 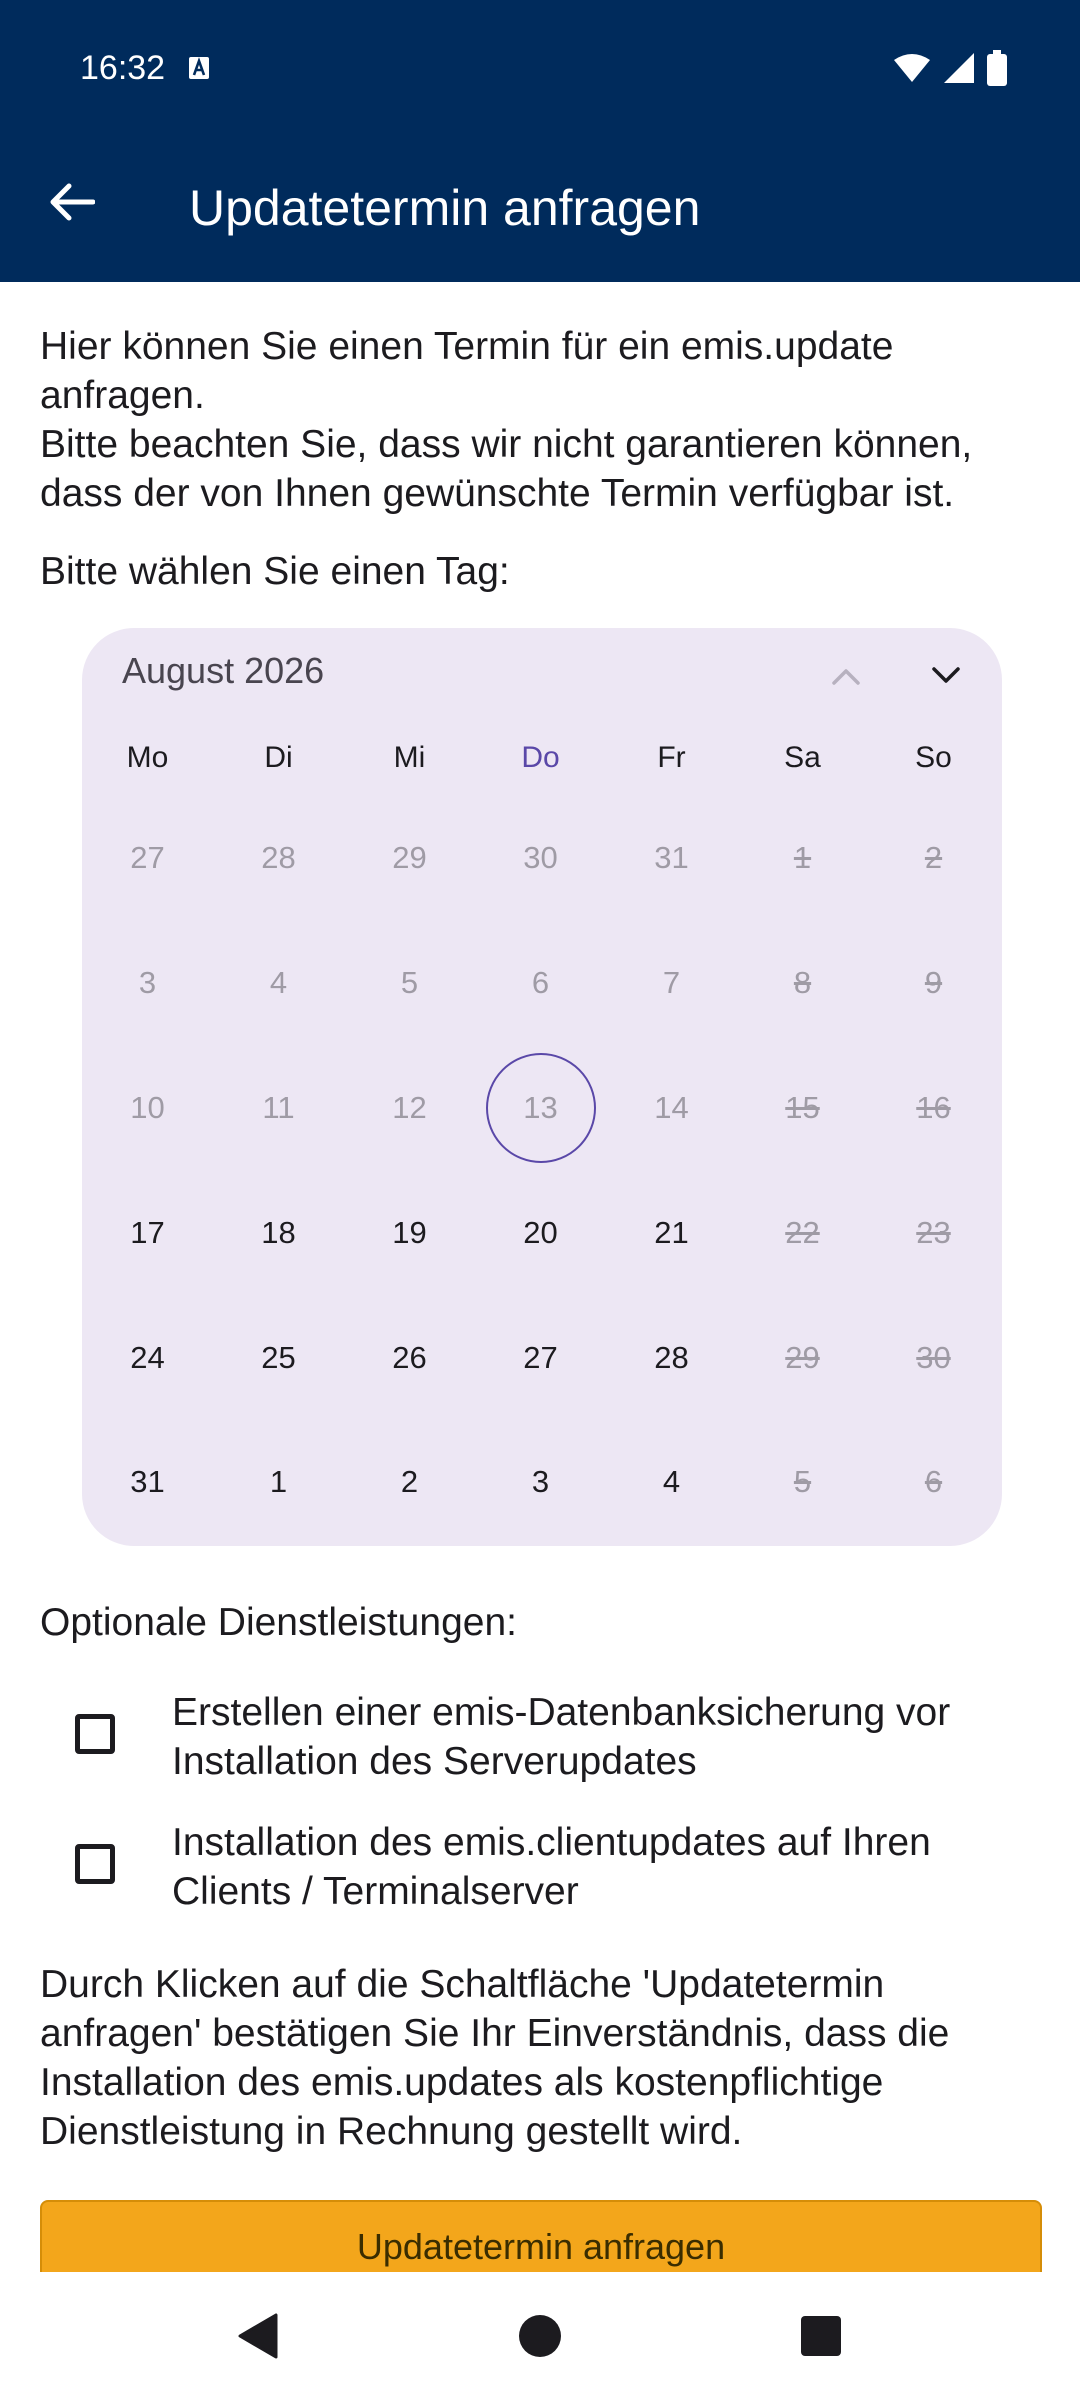 I want to click on system-nav-bar, so click(x=540, y=2336).